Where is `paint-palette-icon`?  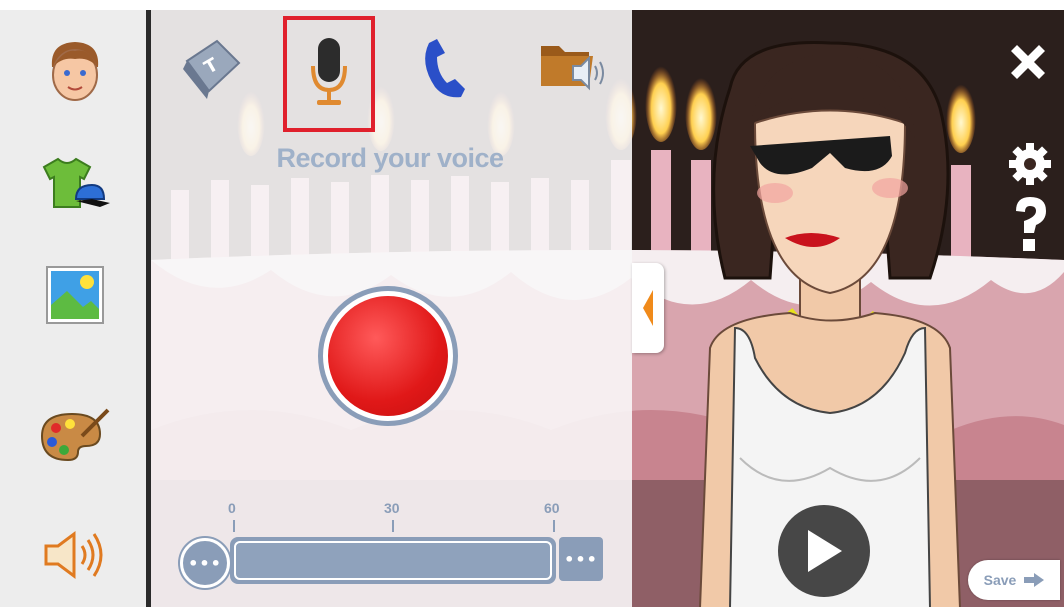 paint-palette-icon is located at coordinates (75, 435).